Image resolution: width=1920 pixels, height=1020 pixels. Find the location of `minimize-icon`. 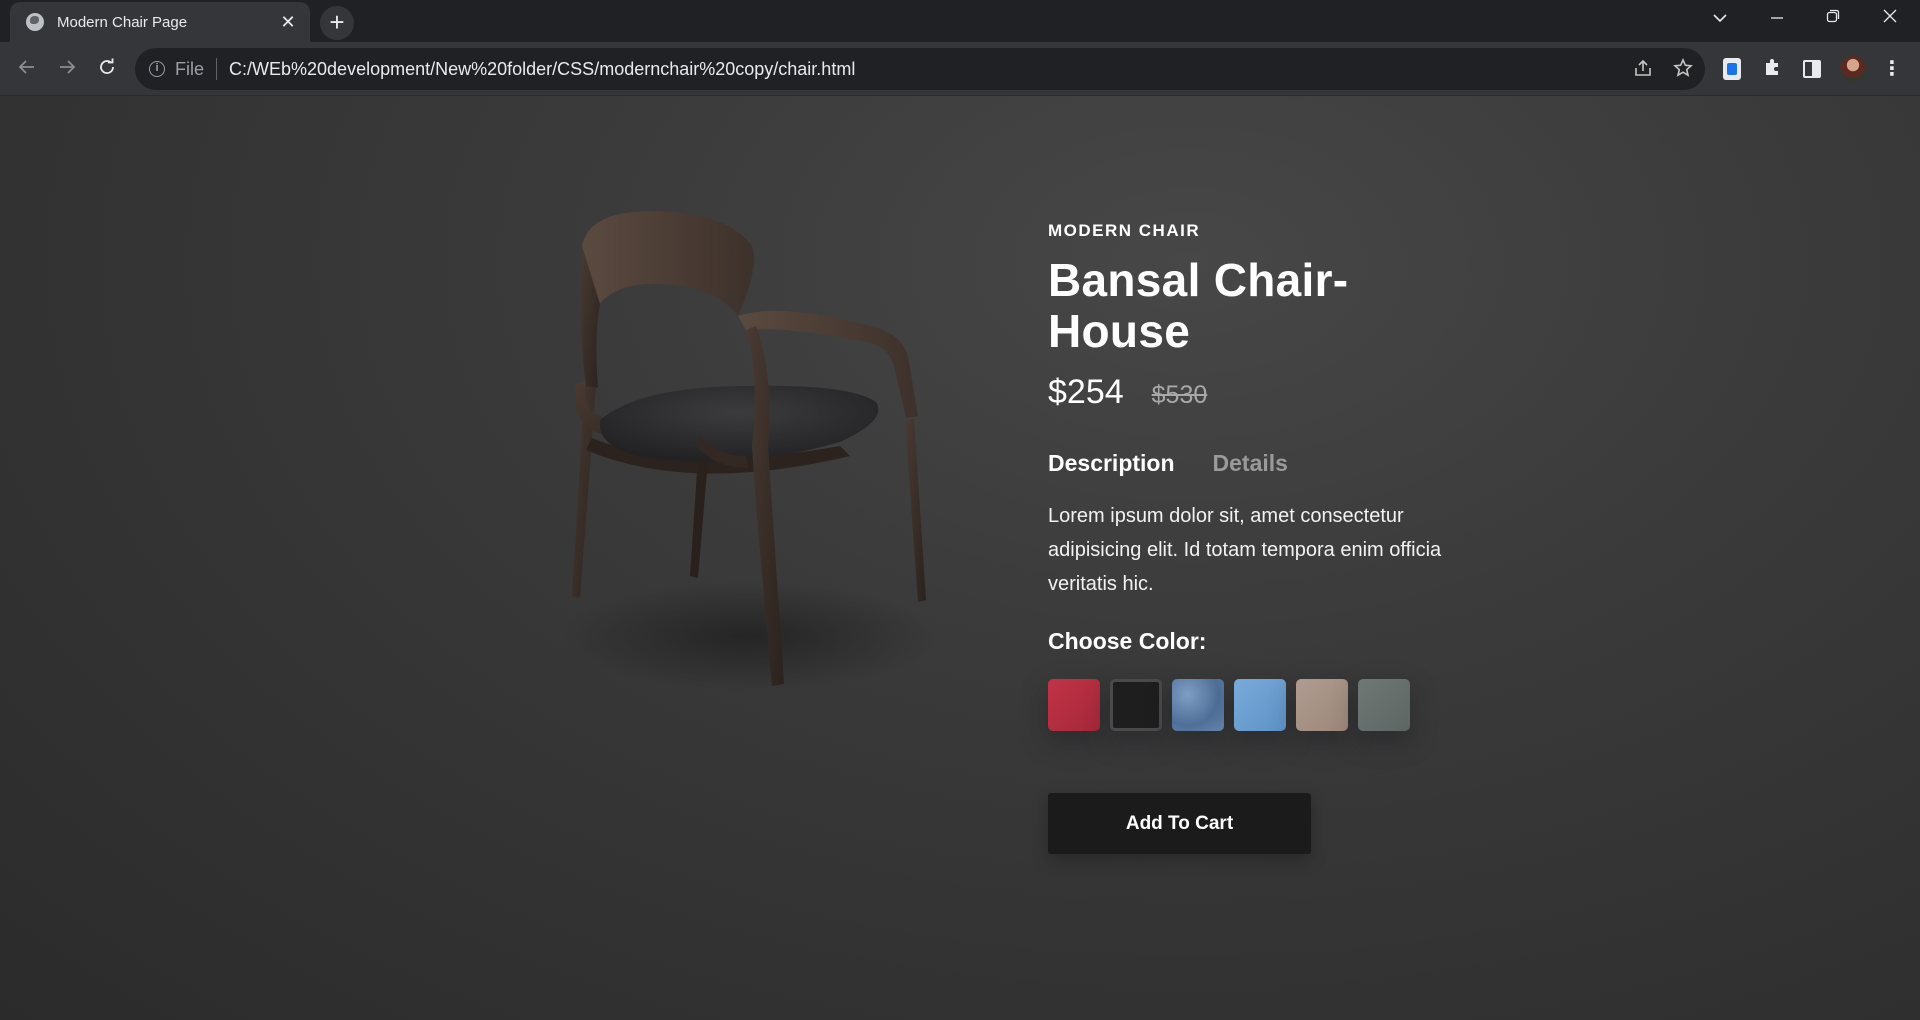

minimize-icon is located at coordinates (1777, 18).